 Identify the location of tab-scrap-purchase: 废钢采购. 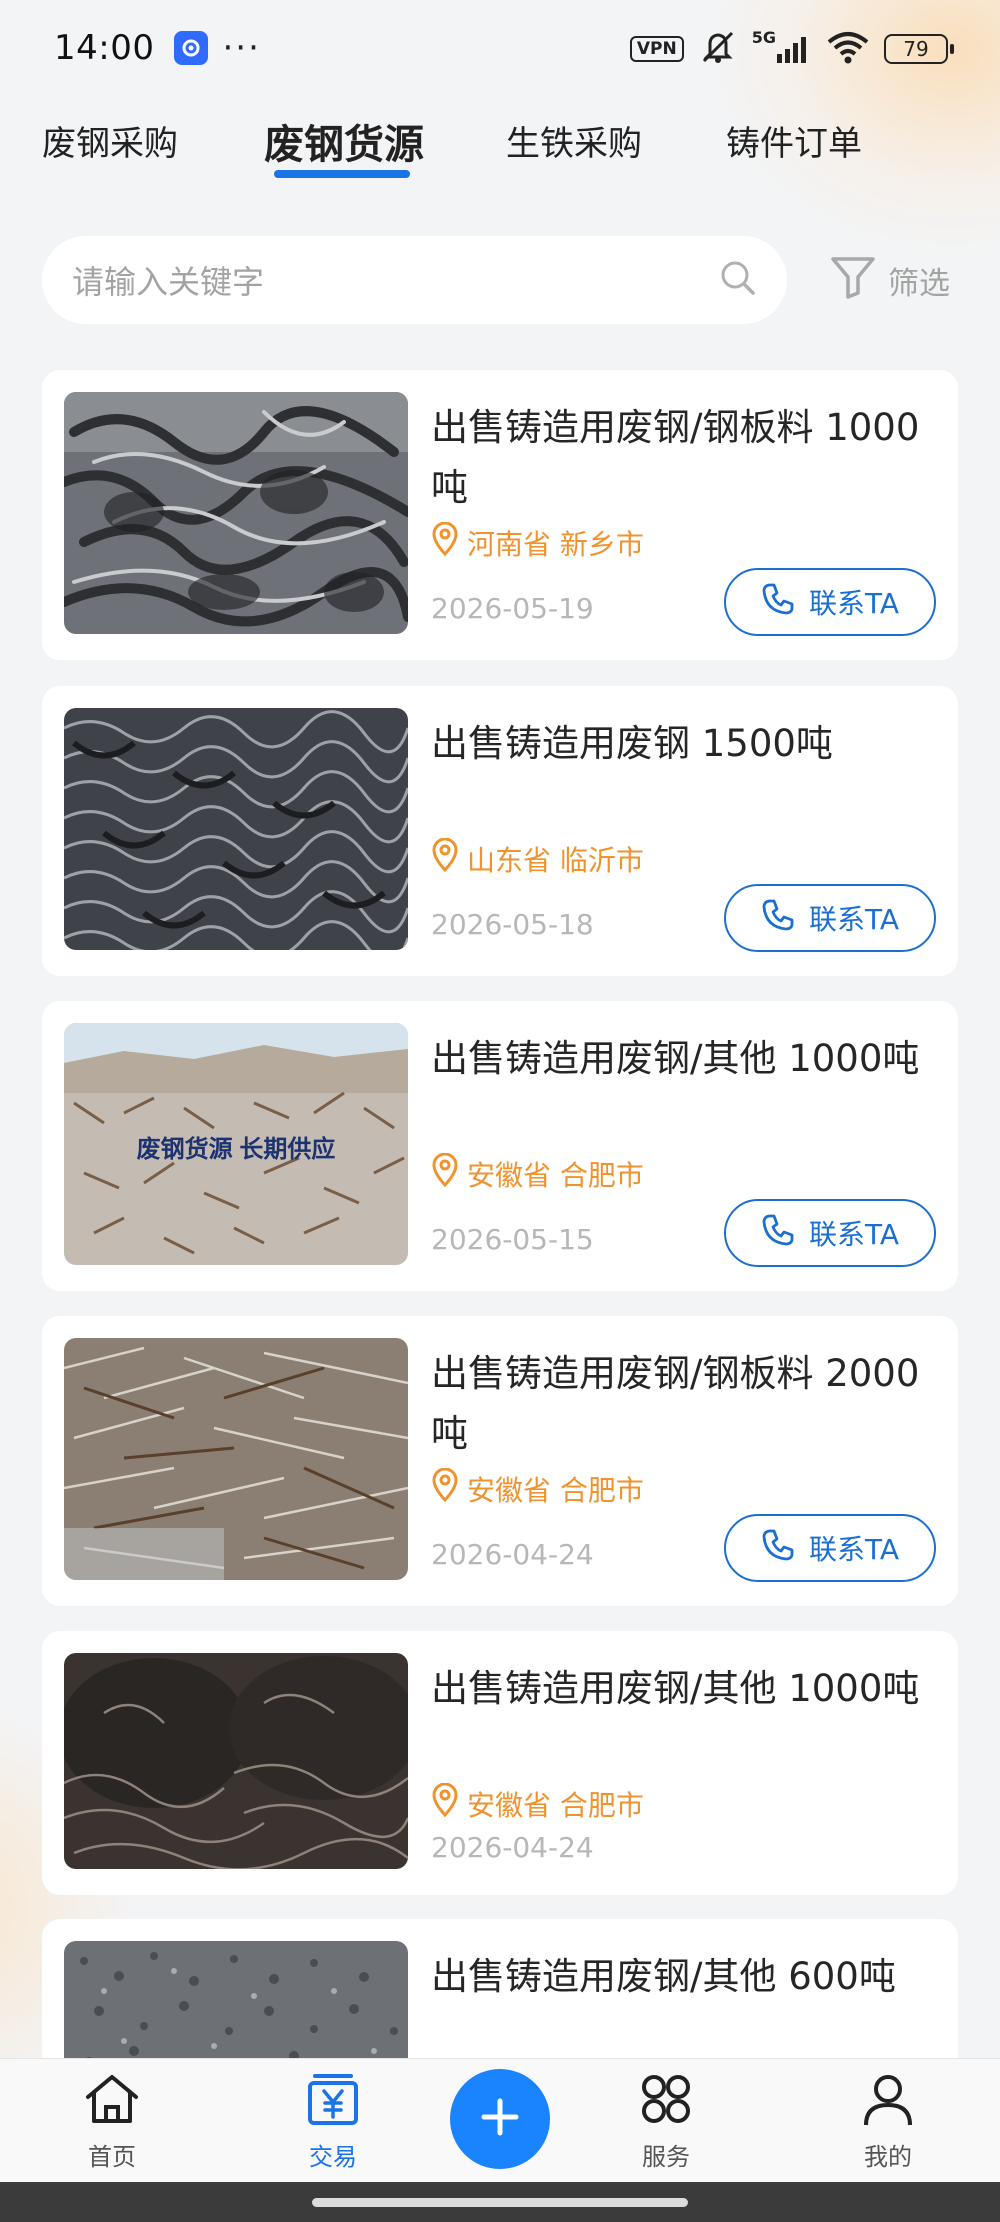
(110, 140).